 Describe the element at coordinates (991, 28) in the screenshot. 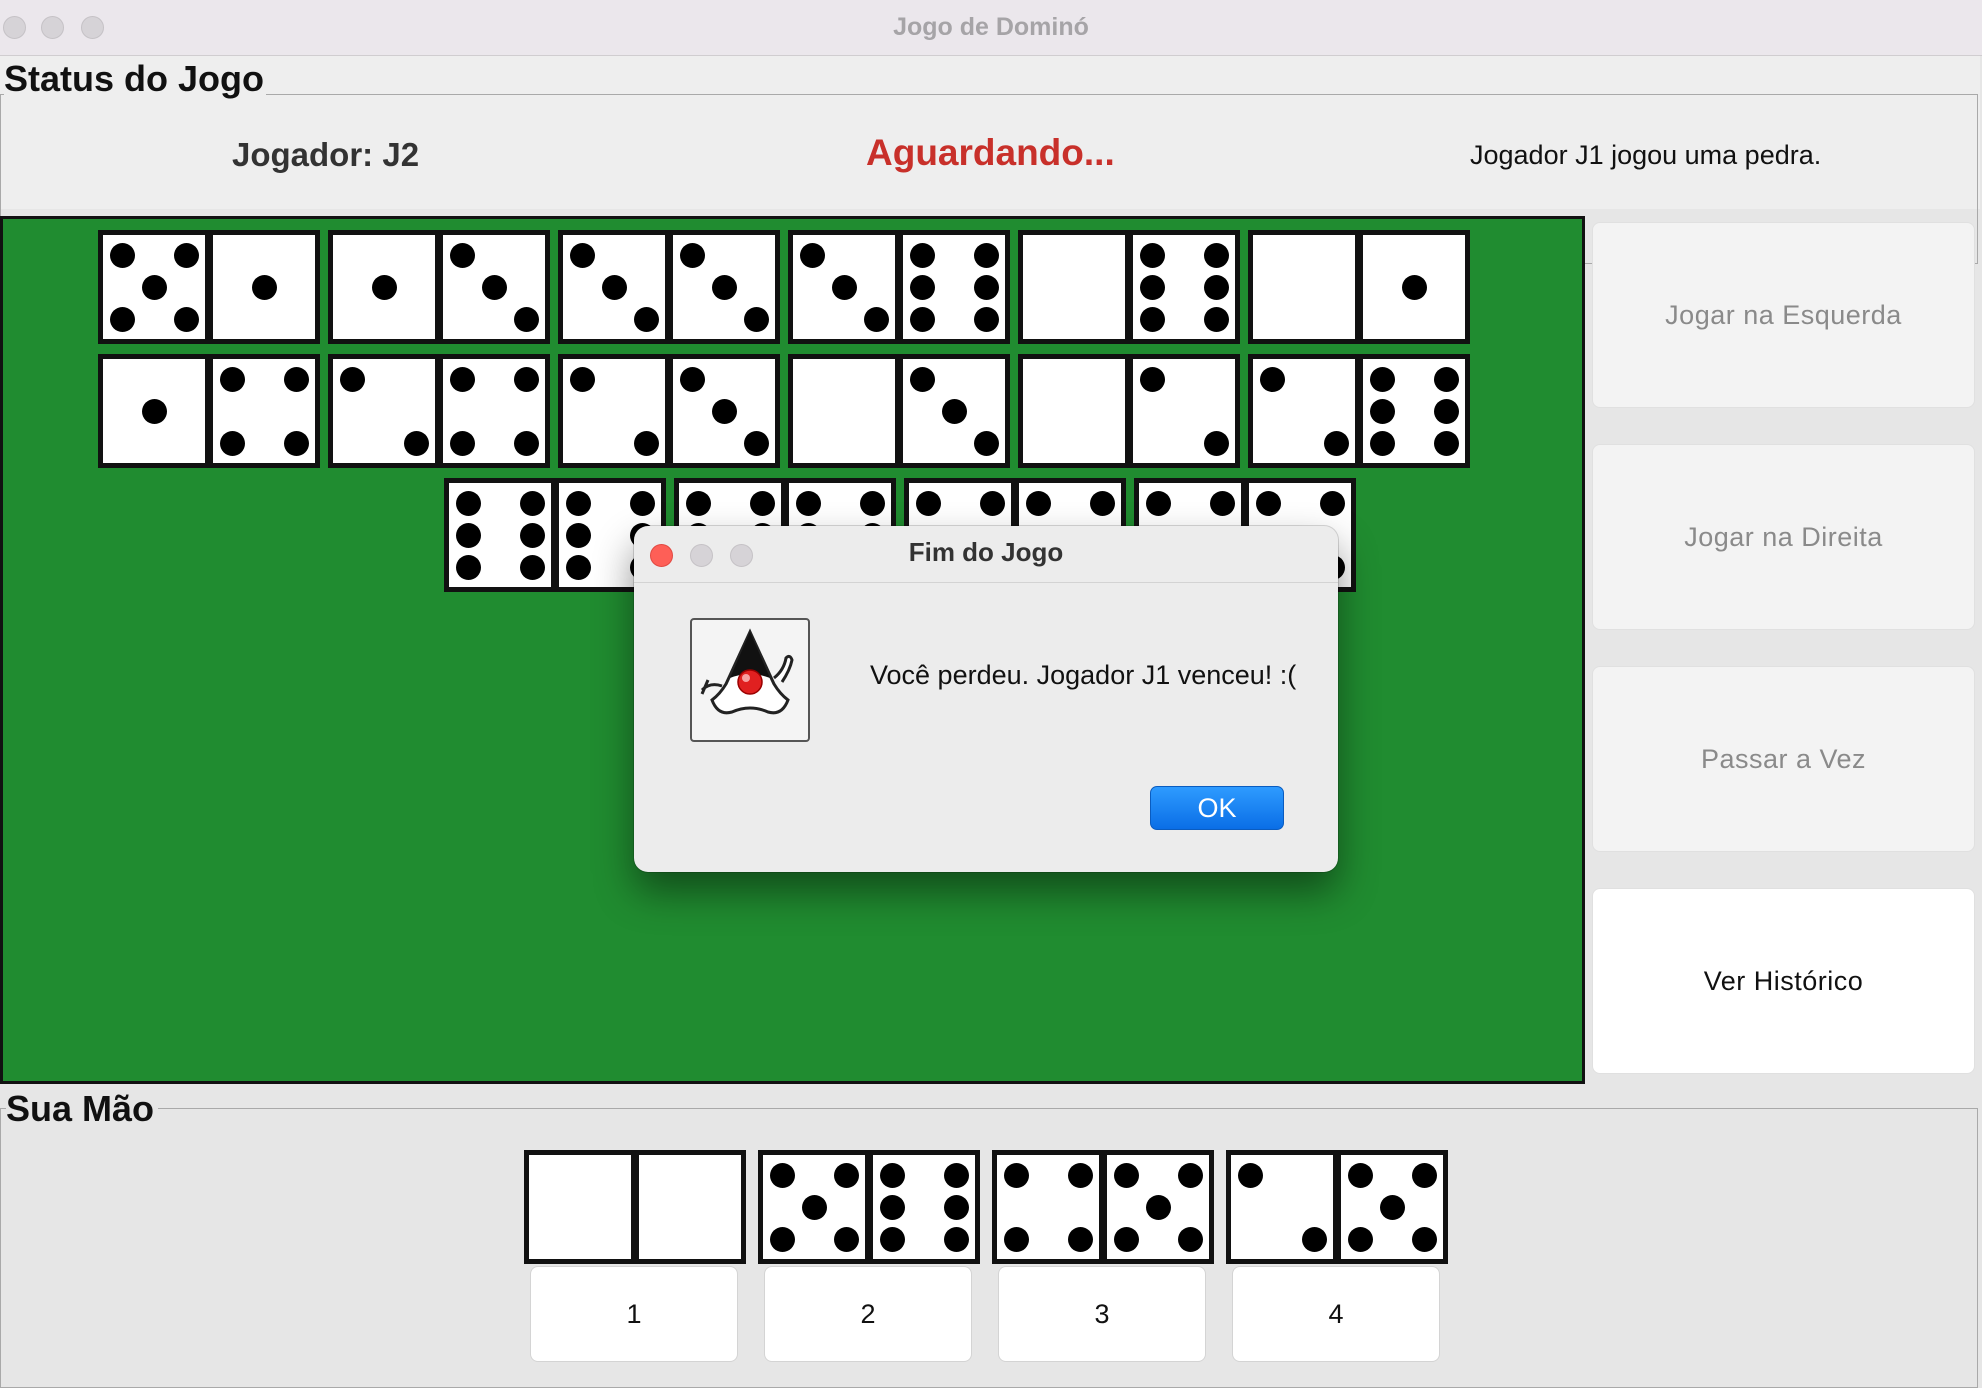

I see `window-titlebar: Jogo de Dominó` at that location.